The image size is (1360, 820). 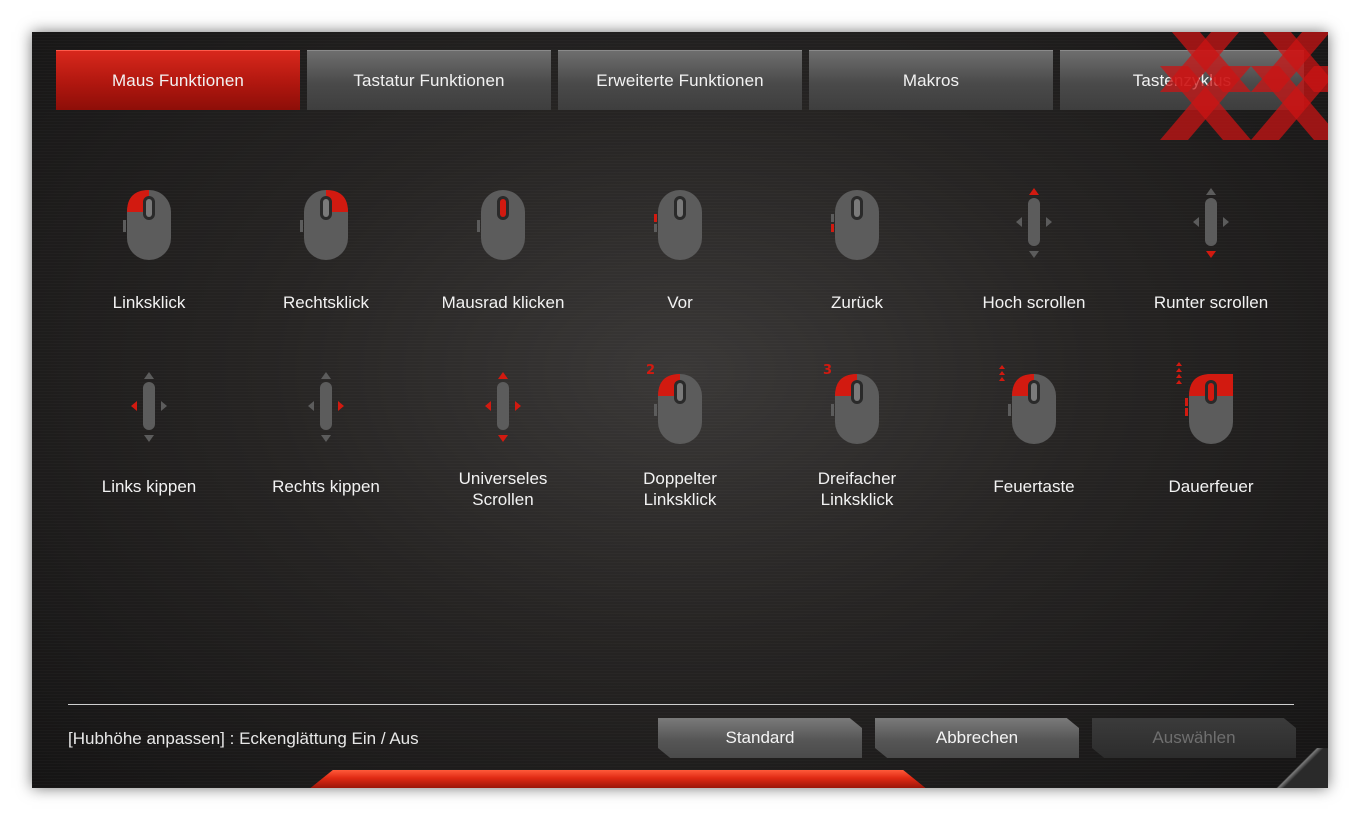 What do you see at coordinates (650, 370) in the screenshot?
I see `badge-text: 2` at bounding box center [650, 370].